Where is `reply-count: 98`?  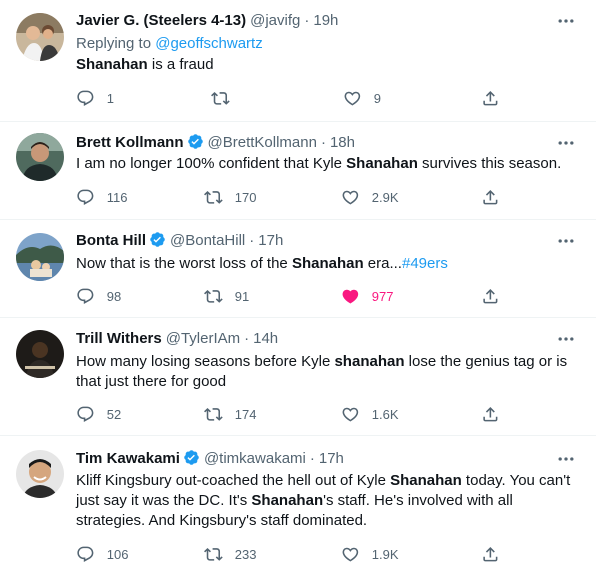 reply-count: 98 is located at coordinates (114, 296).